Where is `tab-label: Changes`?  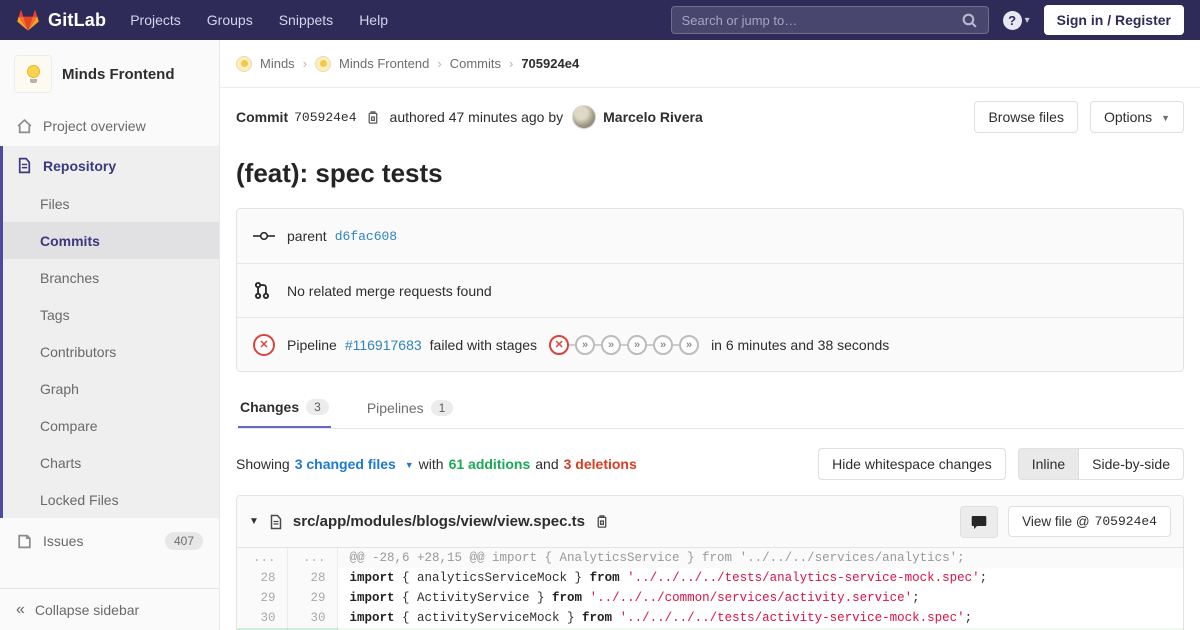
tab-label: Changes is located at coordinates (270, 407).